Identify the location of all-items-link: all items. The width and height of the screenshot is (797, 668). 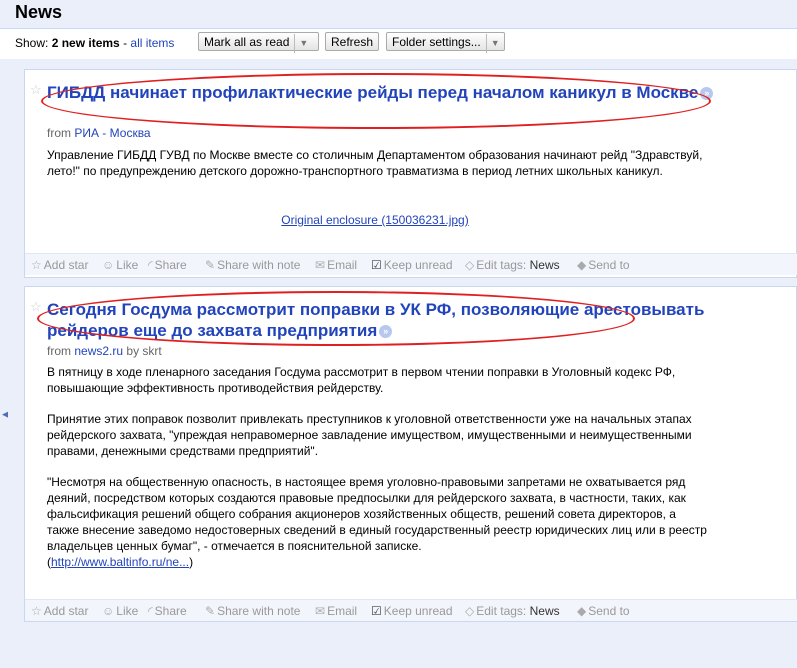
(152, 43).